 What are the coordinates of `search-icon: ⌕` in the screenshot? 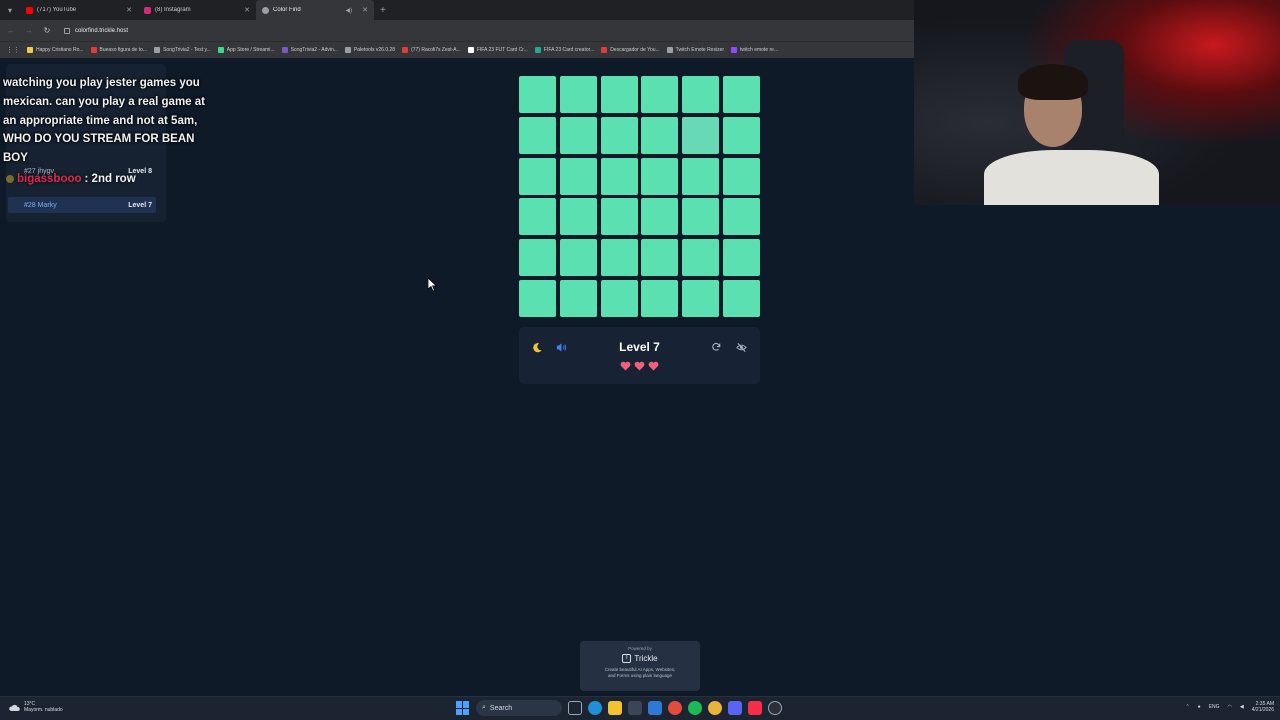 It's located at (484, 707).